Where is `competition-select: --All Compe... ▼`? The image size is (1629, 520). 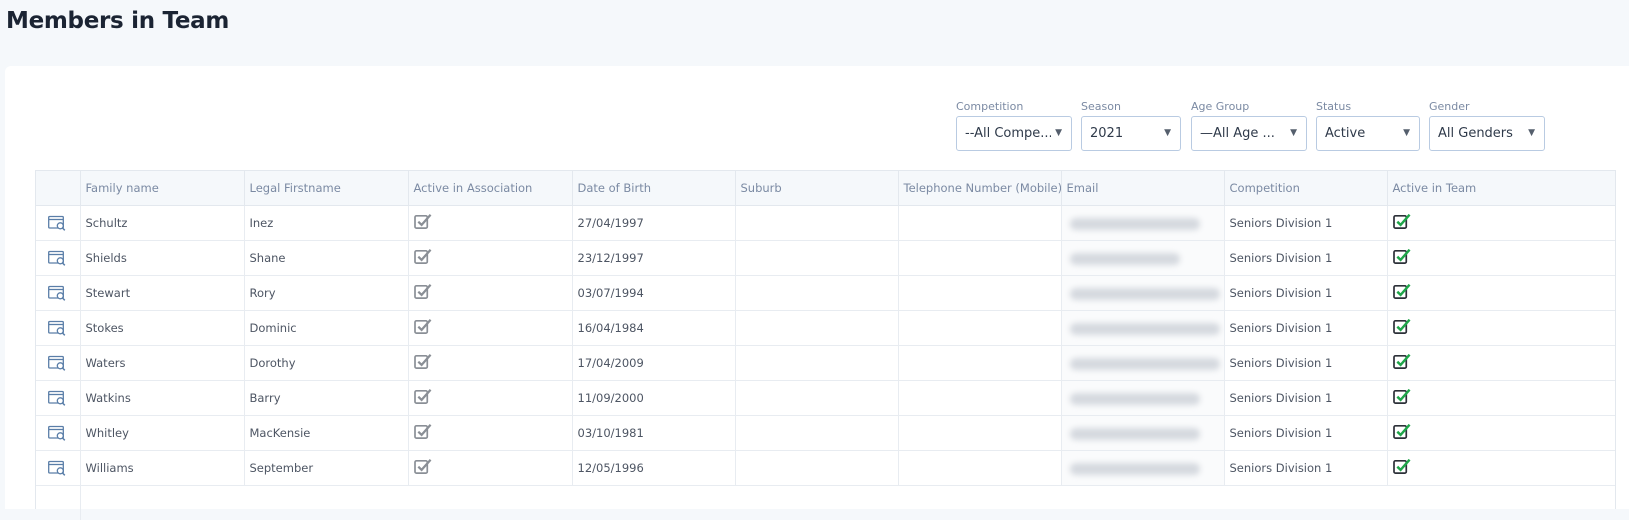
competition-select: --All Compe... ▼ is located at coordinates (1014, 133).